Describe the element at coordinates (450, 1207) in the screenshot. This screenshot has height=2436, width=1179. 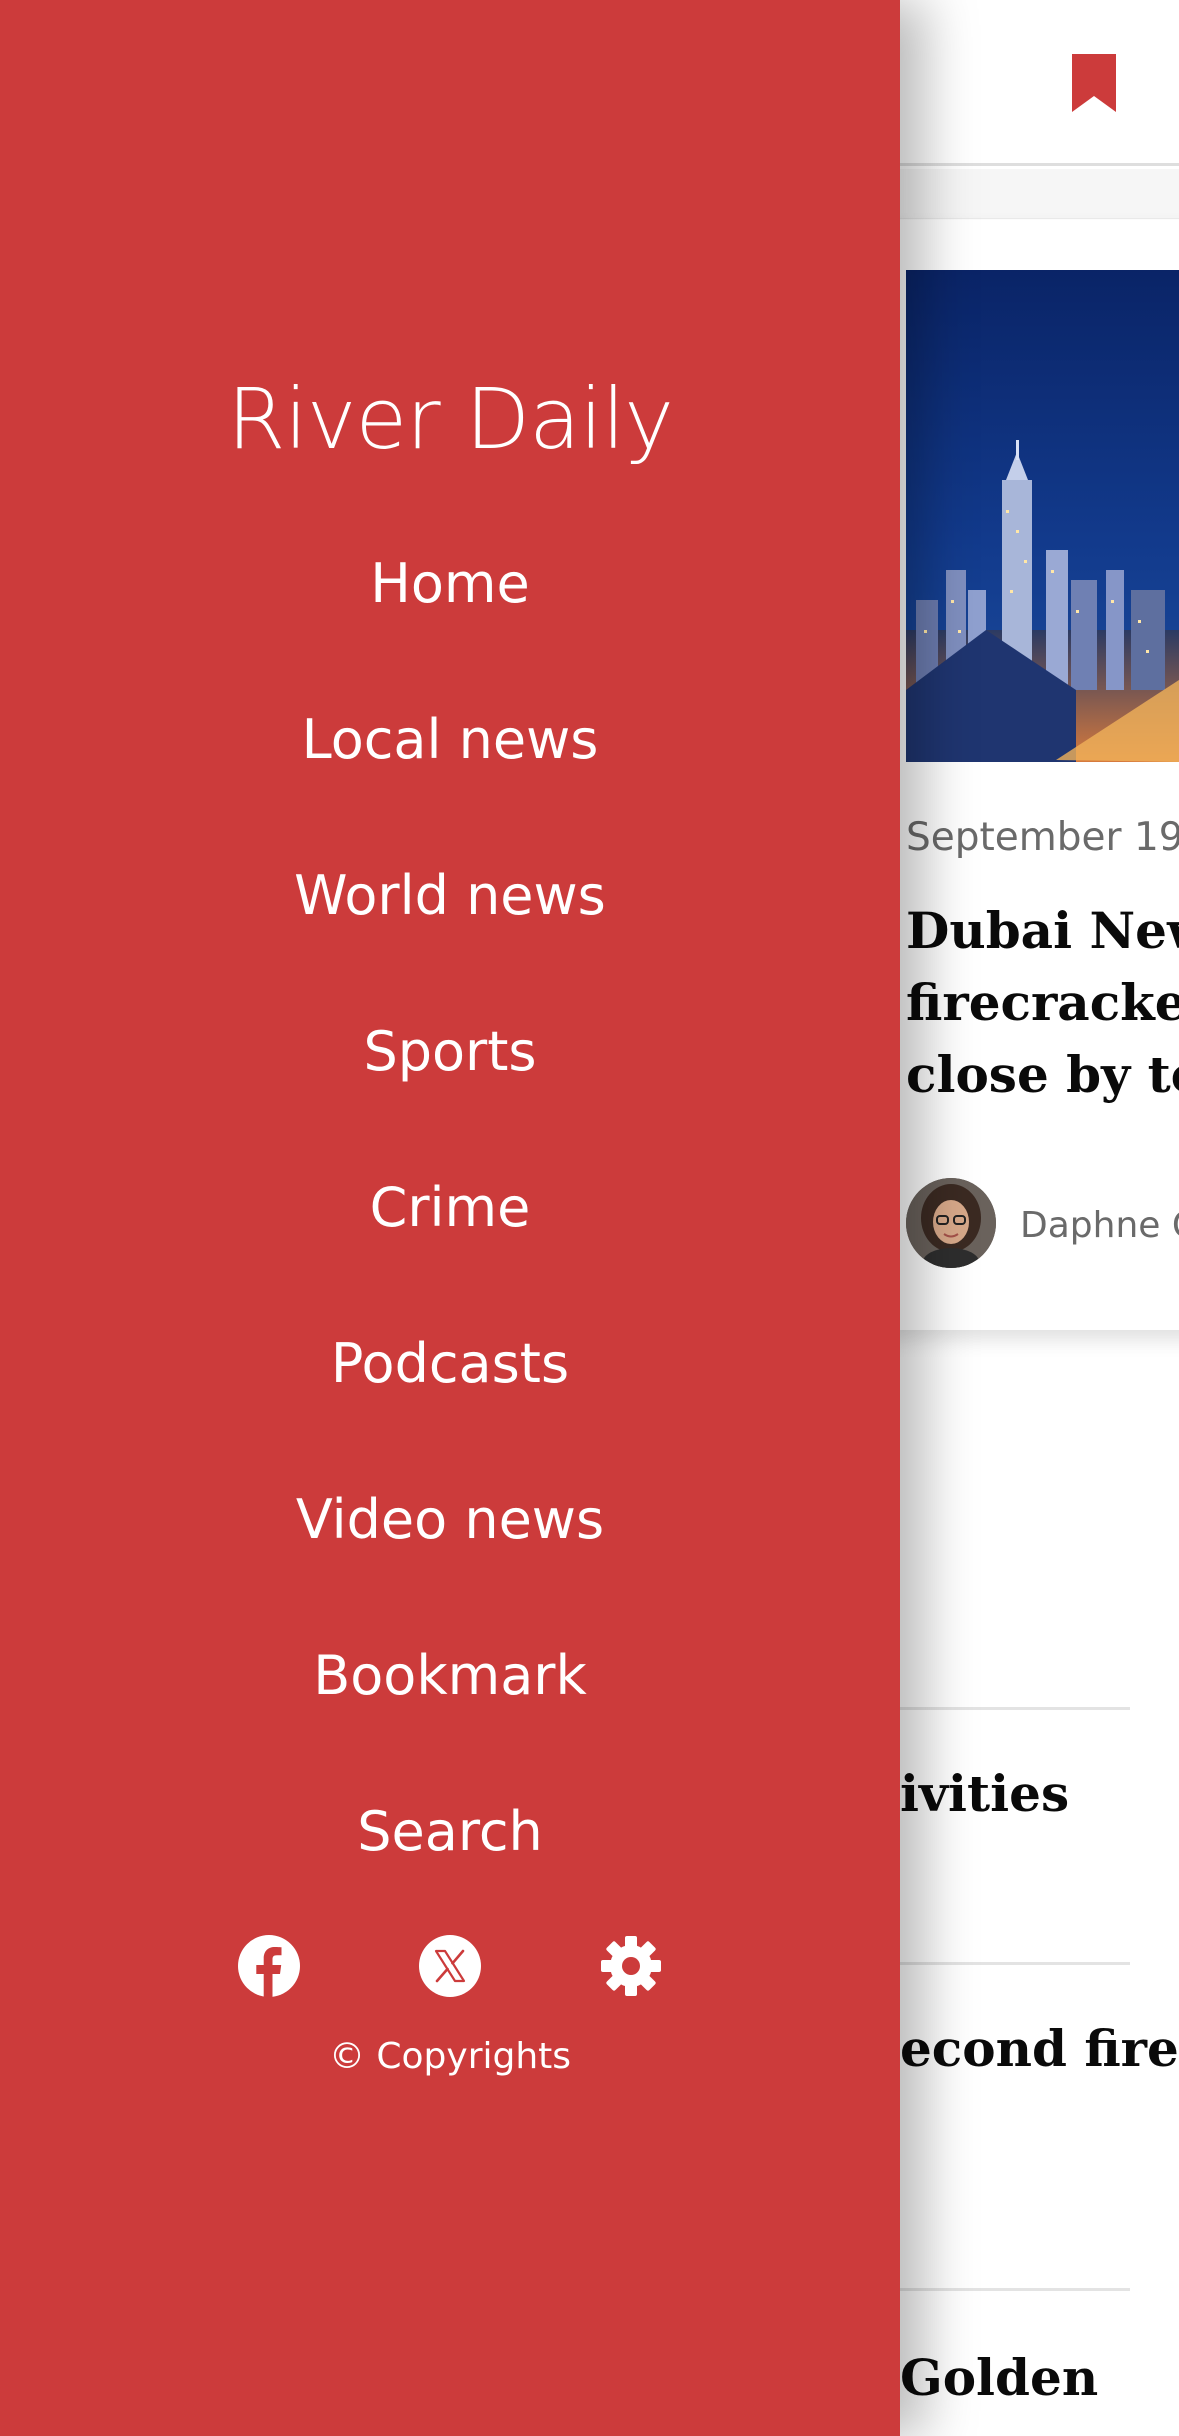
I see `menu-item-crime: Crime` at that location.